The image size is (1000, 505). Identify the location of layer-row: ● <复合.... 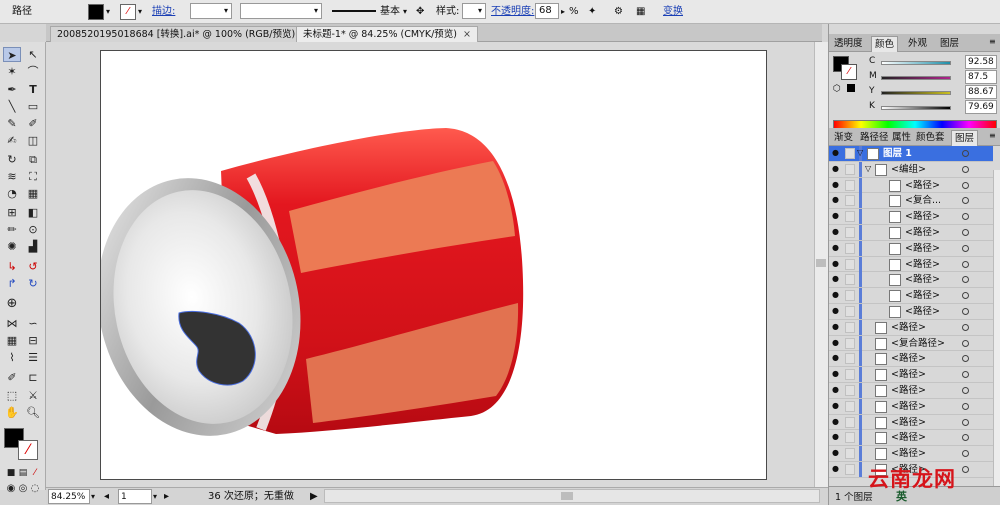
(911, 201).